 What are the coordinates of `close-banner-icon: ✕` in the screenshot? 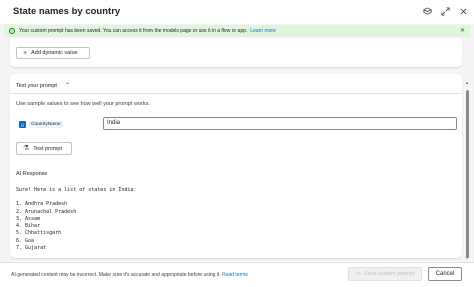 It's located at (462, 30).